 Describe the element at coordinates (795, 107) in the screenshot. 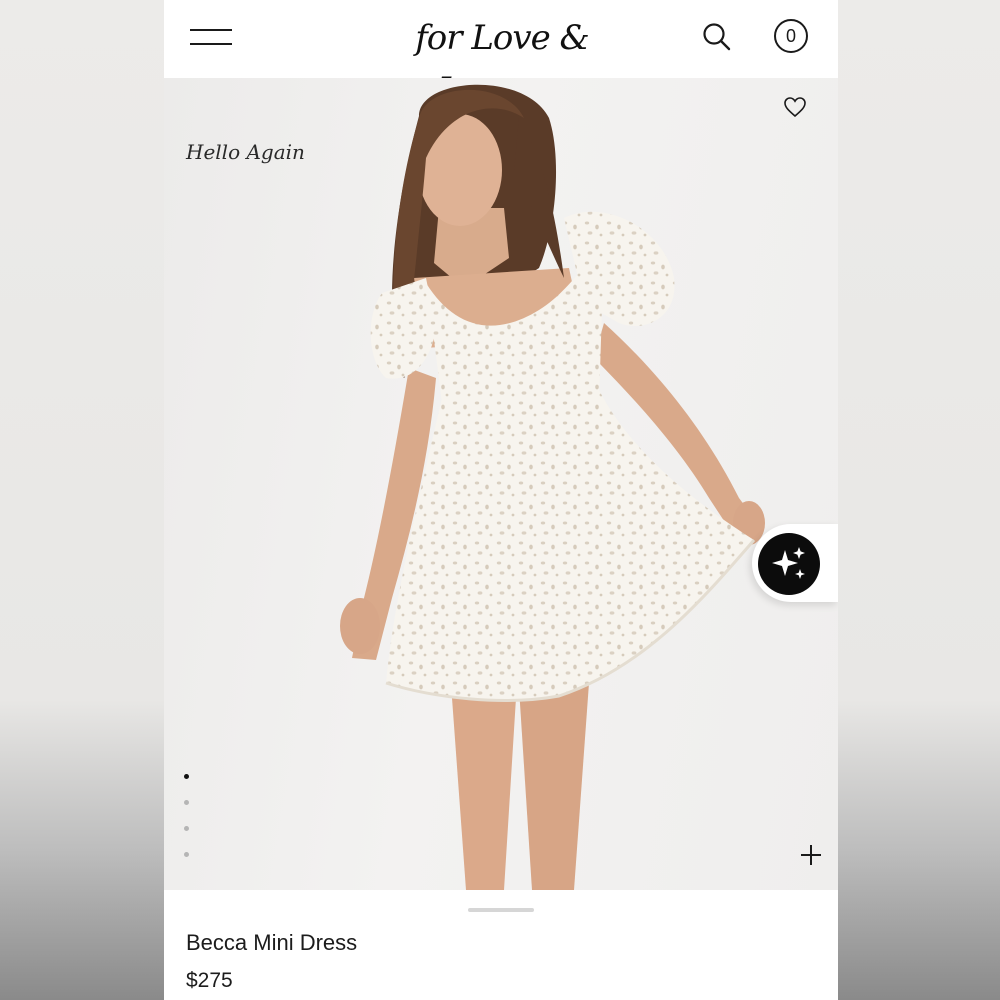

I see `heart-icon` at that location.